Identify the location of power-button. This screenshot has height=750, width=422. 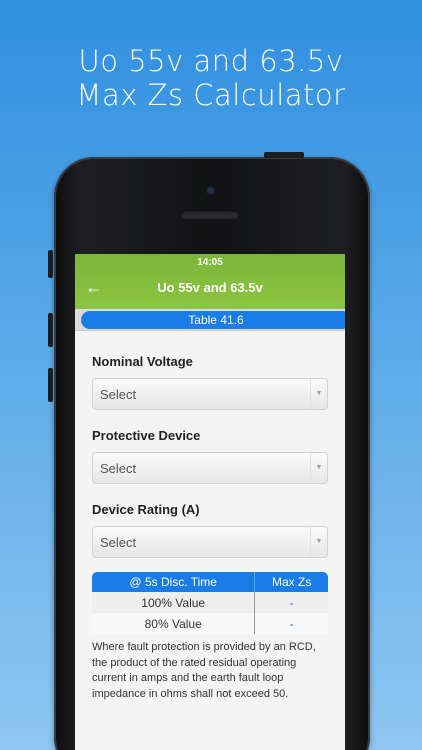
(284, 155).